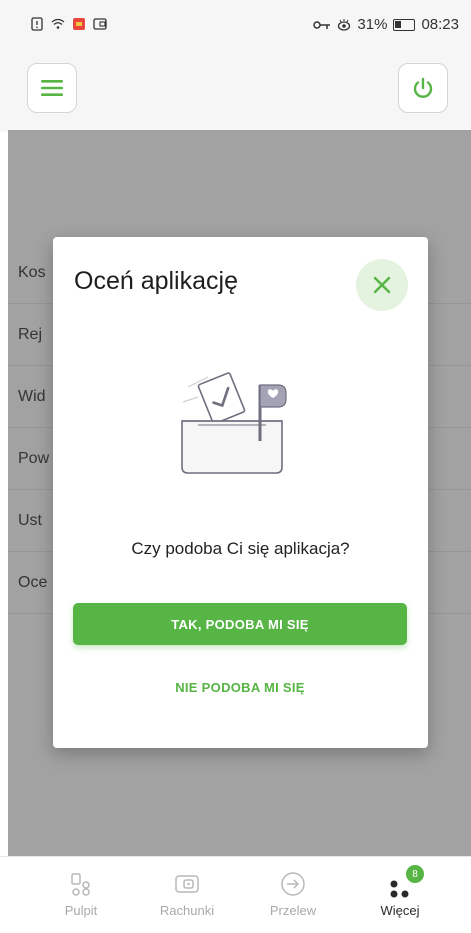 This screenshot has width=471, height=933. Describe the element at coordinates (234, 423) in the screenshot. I see `ballot-box-illustration` at that location.